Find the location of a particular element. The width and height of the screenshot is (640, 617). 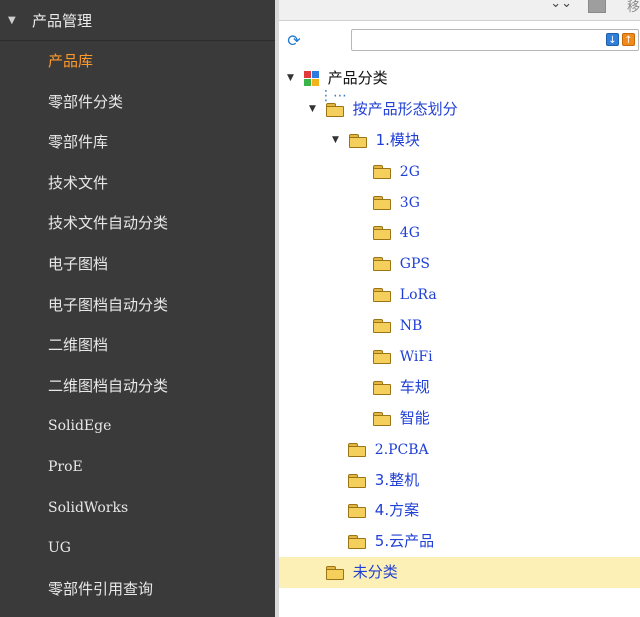

tree-node-module-2g: 2G is located at coordinates (459, 171).